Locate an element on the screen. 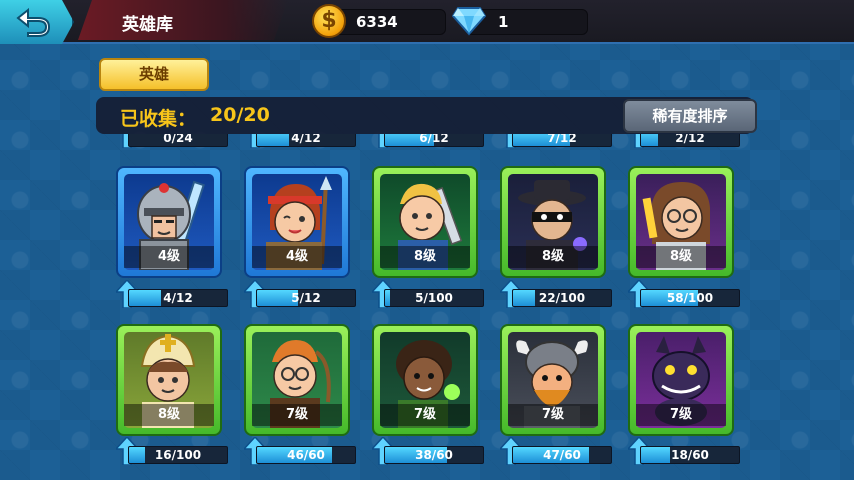 This screenshot has height=480, width=854. hero-progress: 38/60 is located at coordinates (428, 451).